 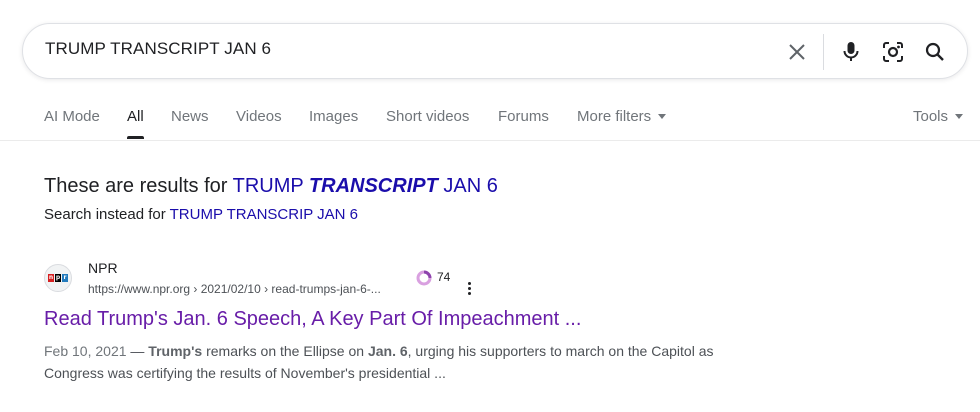 What do you see at coordinates (259, 116) in the screenshot?
I see `tab-videos: Videos` at bounding box center [259, 116].